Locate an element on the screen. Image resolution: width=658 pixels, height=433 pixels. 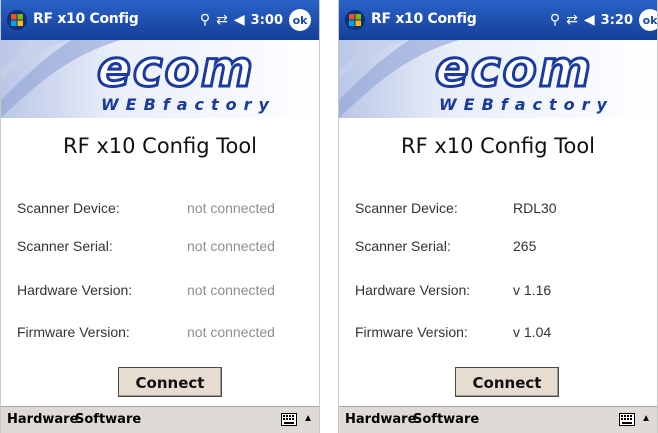
title-bar: RF x10 Config ⚲ ⇄ ◀ 3:00 ok is located at coordinates (160, 20).